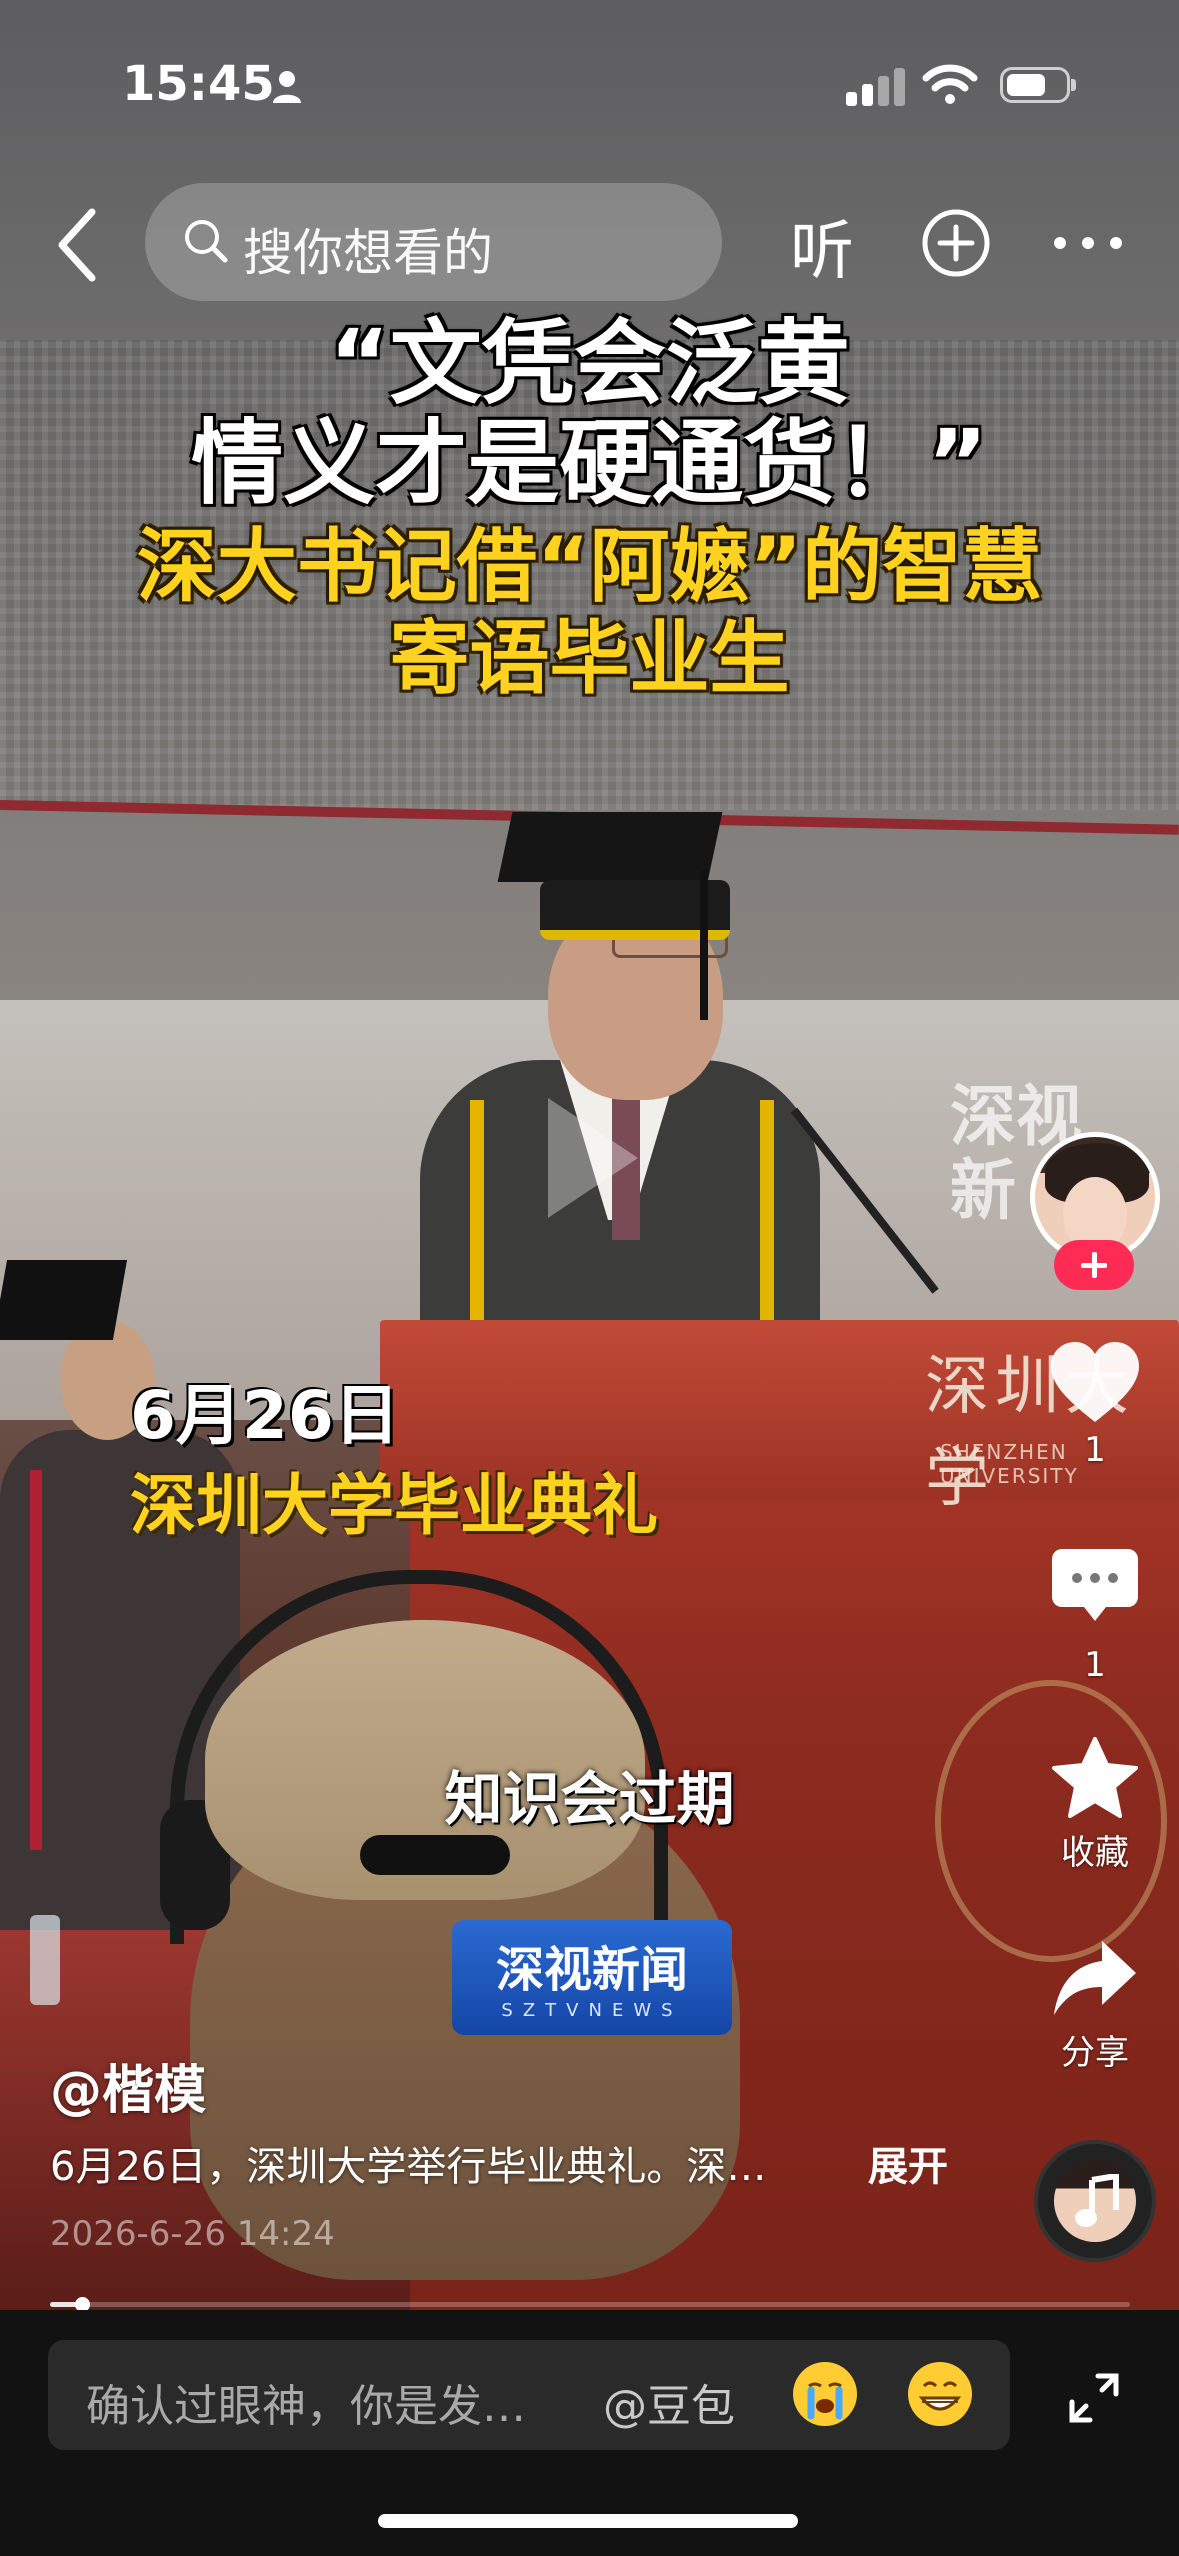 This screenshot has width=1179, height=2556. I want to click on crying-emoji-icon, so click(825, 2394).